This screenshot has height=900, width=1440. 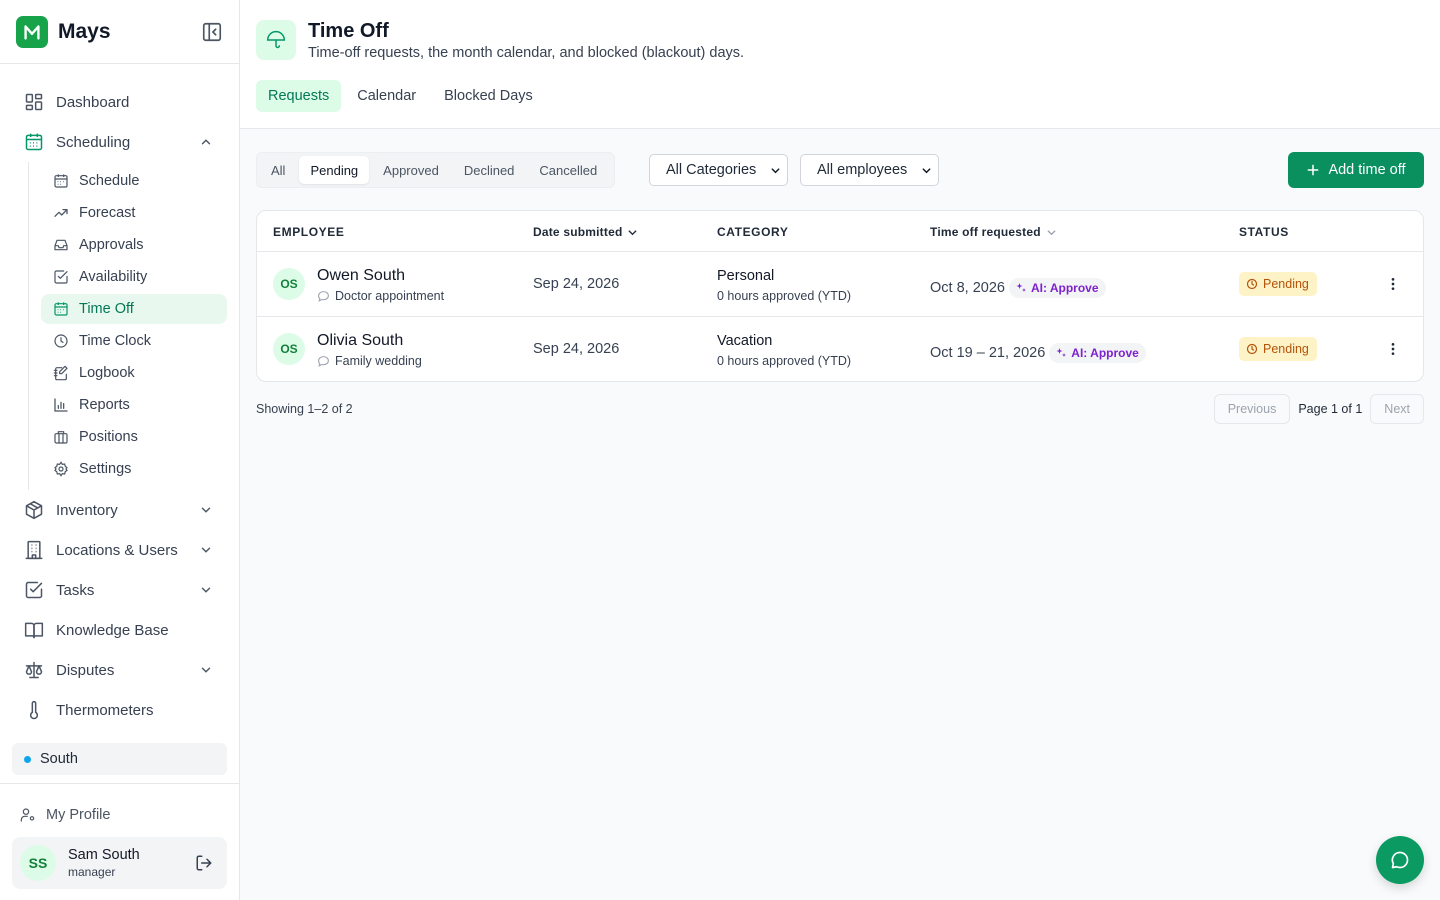 I want to click on column-date-submitted: Date submitted, so click(x=585, y=232).